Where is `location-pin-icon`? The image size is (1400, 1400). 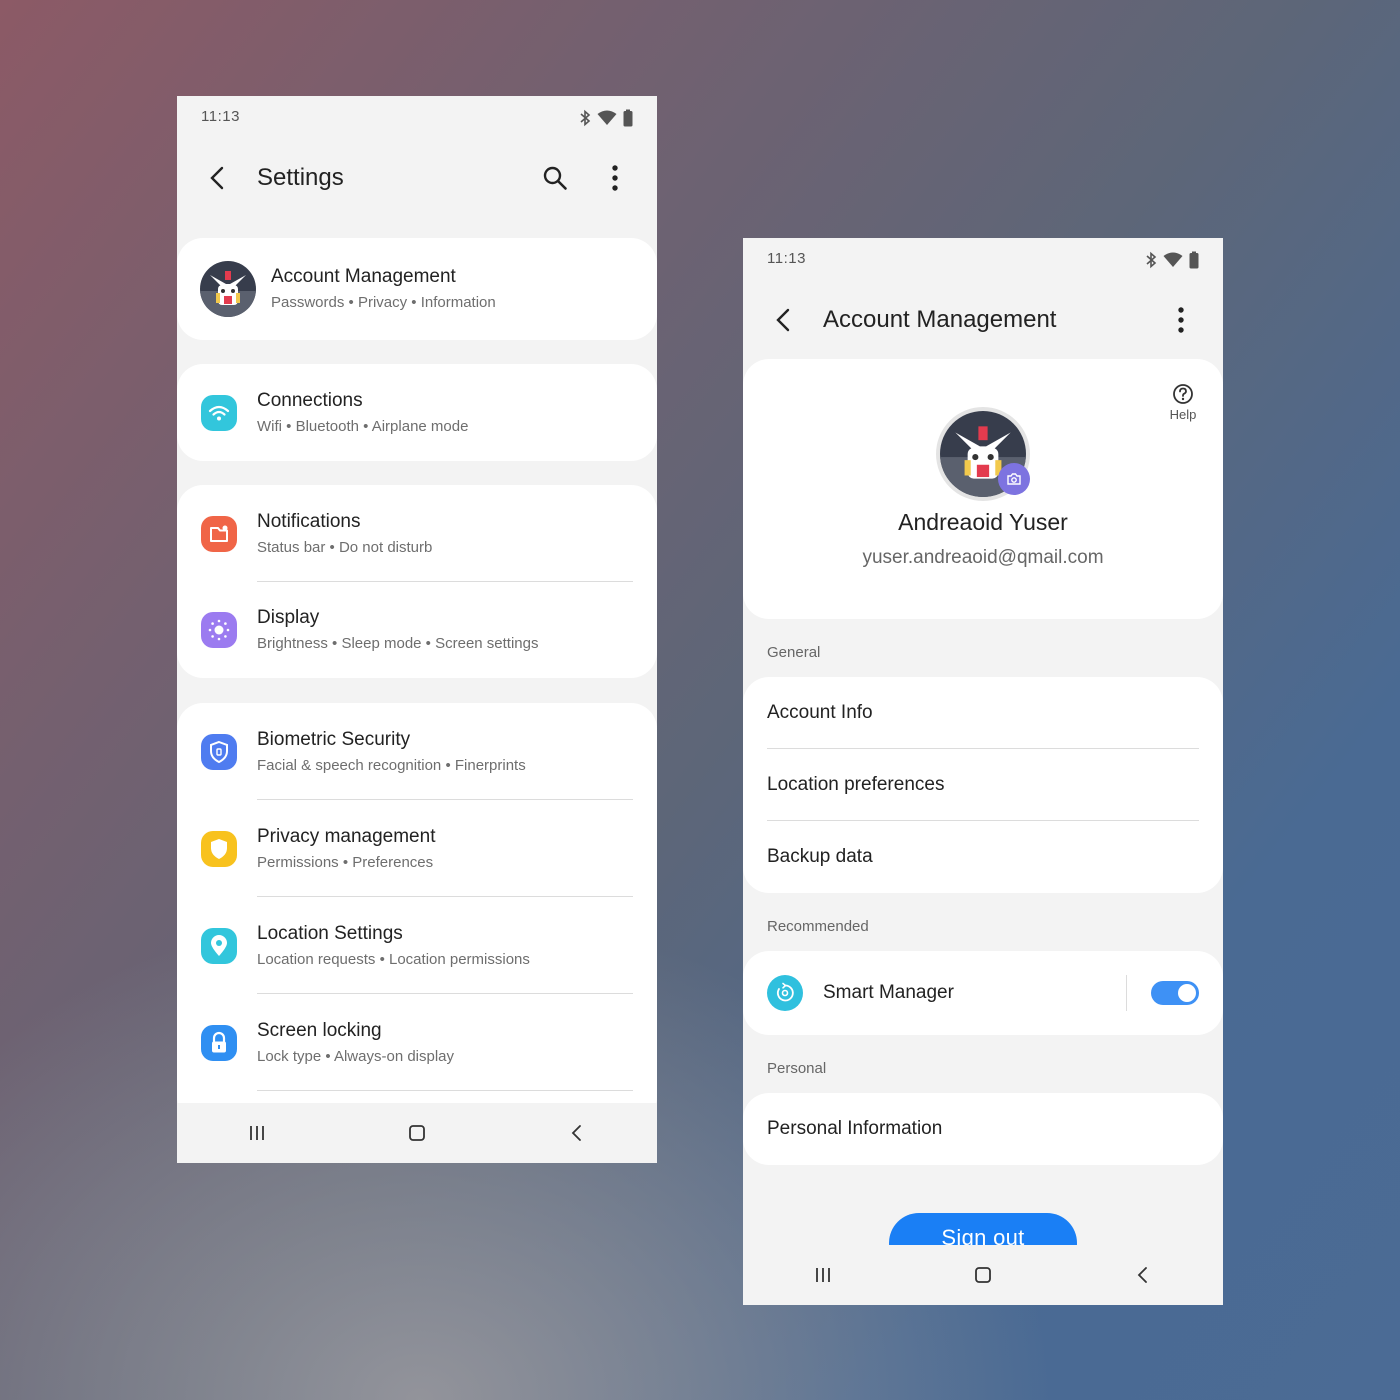
location-pin-icon is located at coordinates (219, 945).